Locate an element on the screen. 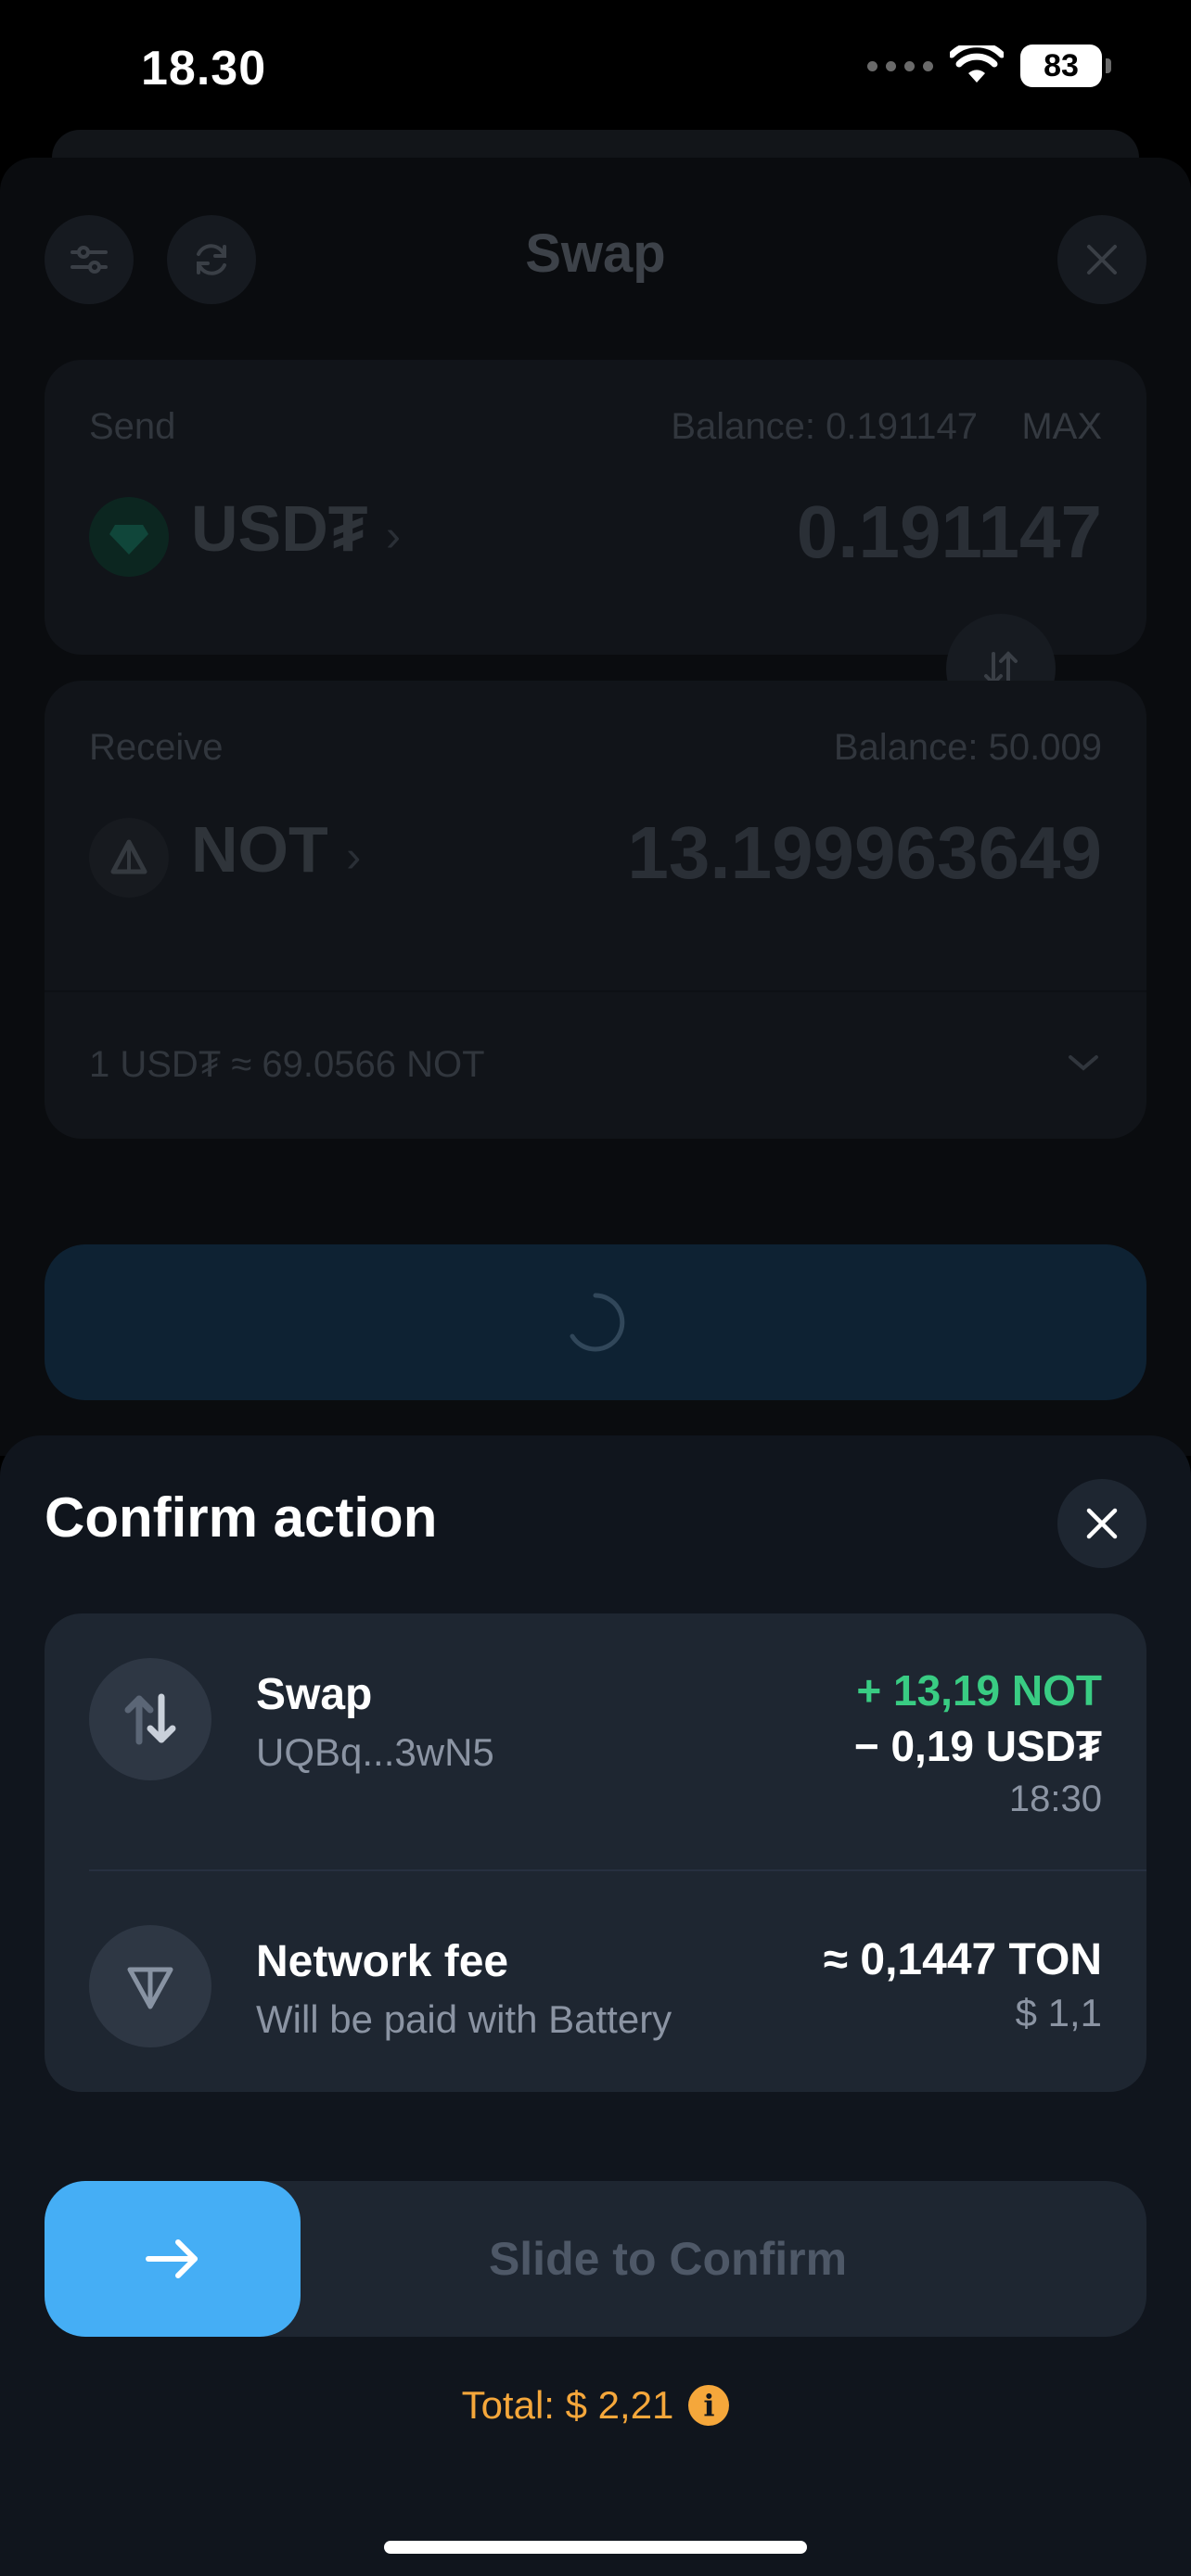 The image size is (1191, 2576). receive-token-selector: NOT › is located at coordinates (276, 849).